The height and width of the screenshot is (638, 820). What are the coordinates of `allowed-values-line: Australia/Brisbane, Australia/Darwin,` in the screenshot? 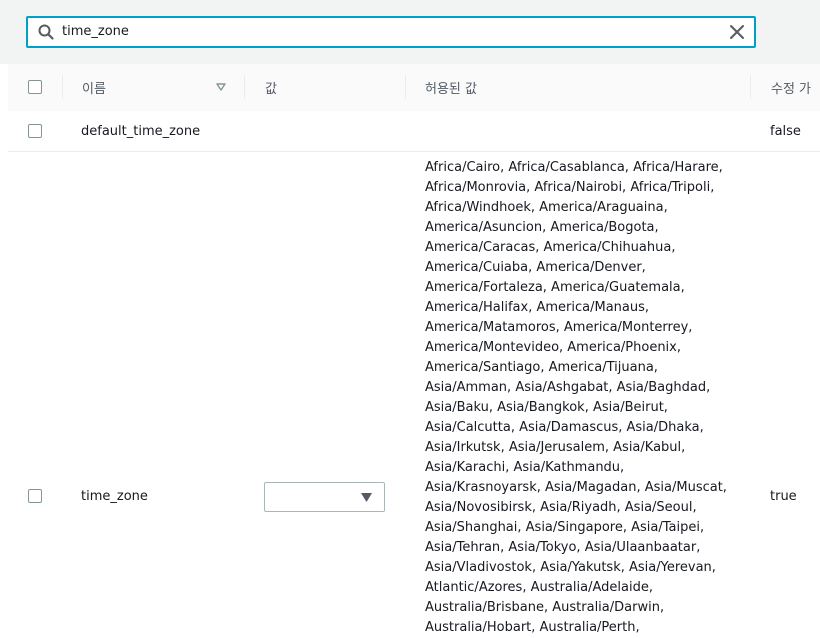 It's located at (545, 607).